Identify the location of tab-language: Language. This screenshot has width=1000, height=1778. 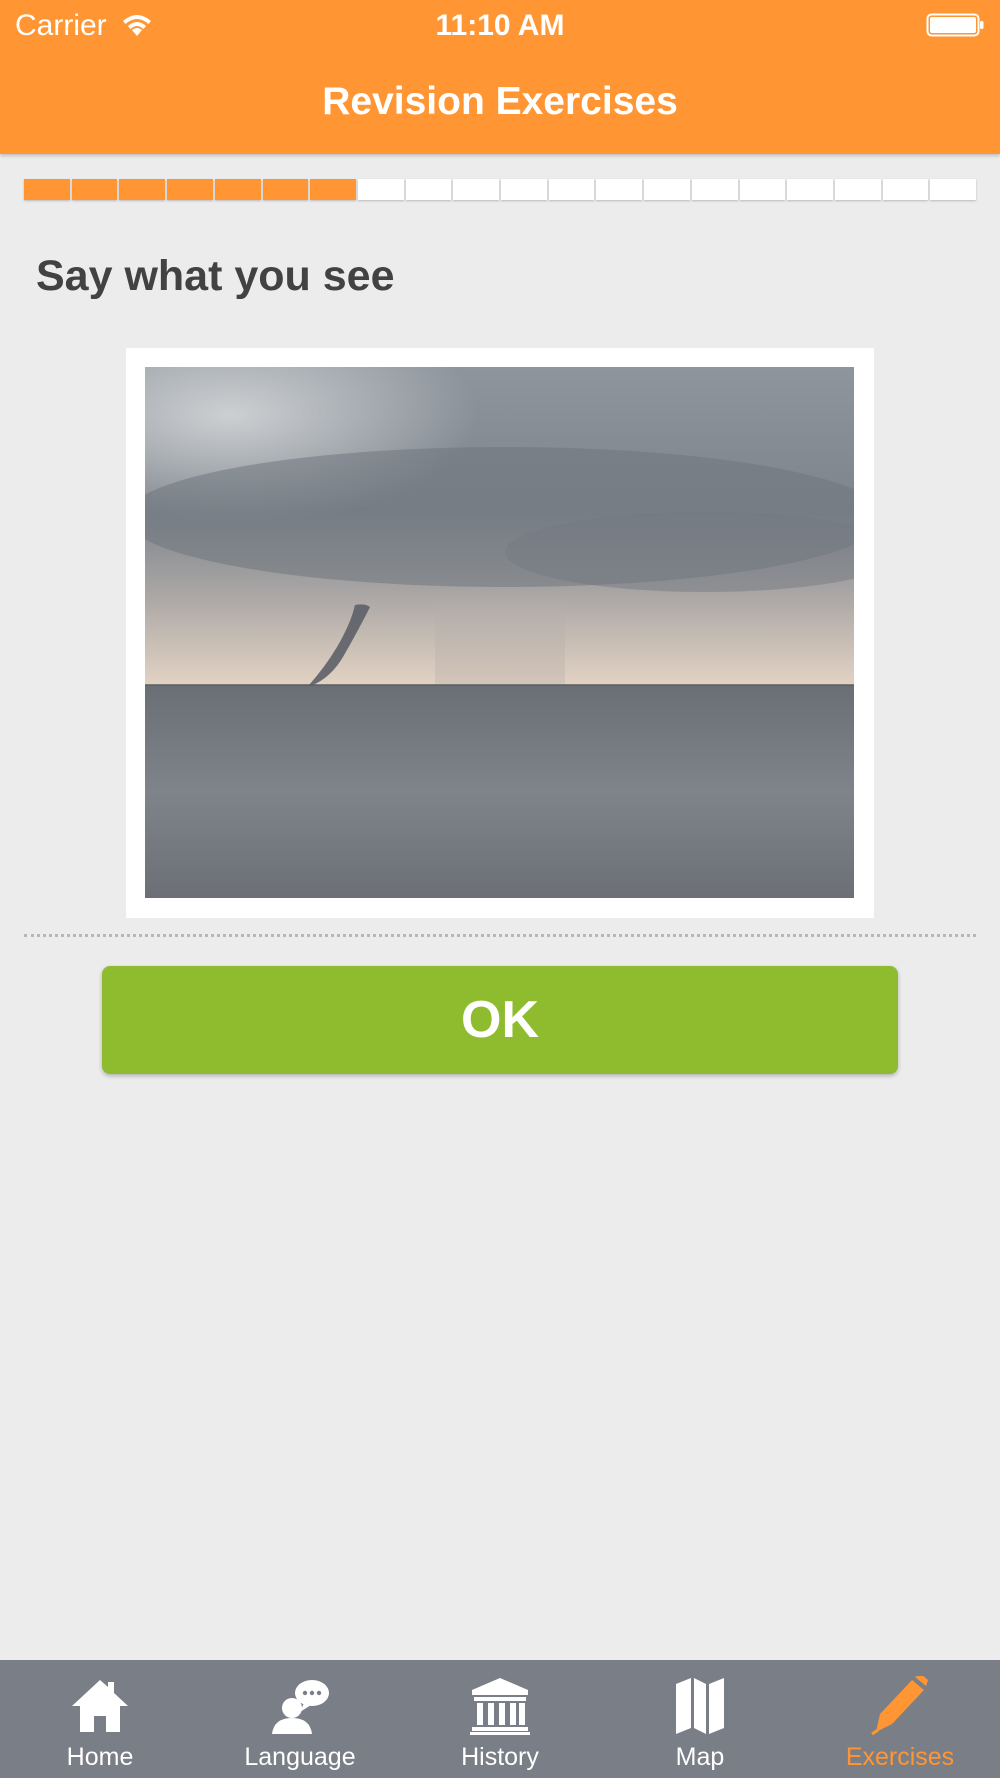
(300, 1719).